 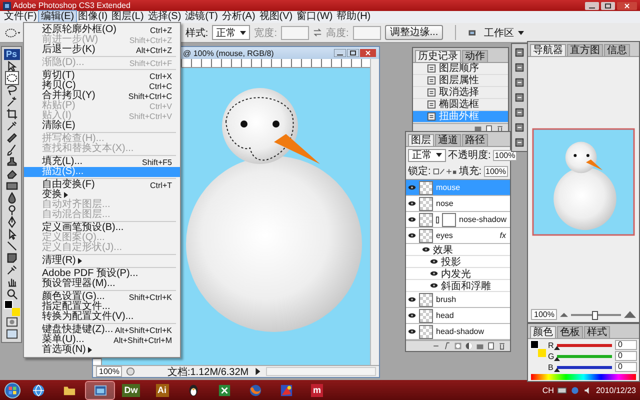 I want to click on trash-icon, so click(x=502, y=346).